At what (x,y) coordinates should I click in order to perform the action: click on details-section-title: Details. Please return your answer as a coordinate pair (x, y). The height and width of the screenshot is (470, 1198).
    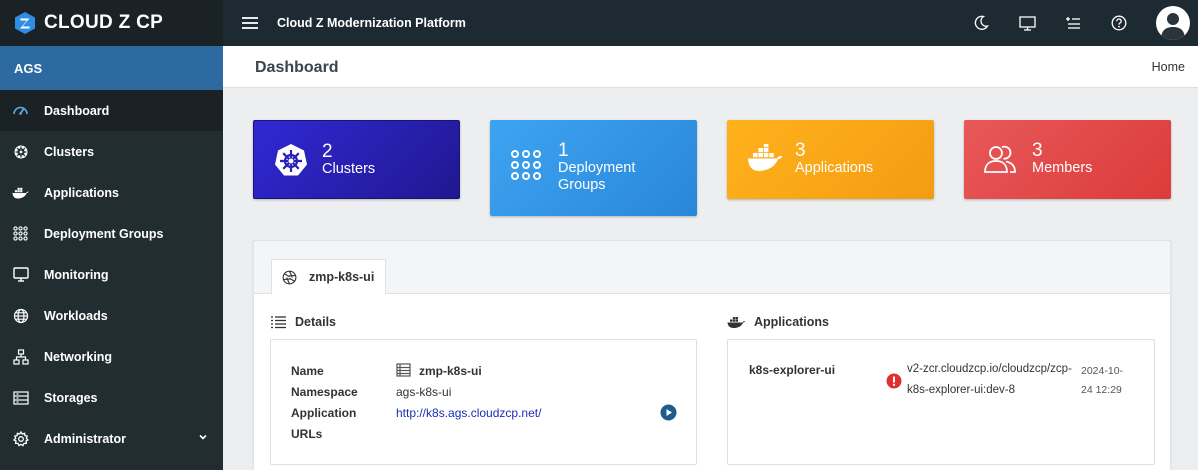
    Looking at the image, I should click on (303, 322).